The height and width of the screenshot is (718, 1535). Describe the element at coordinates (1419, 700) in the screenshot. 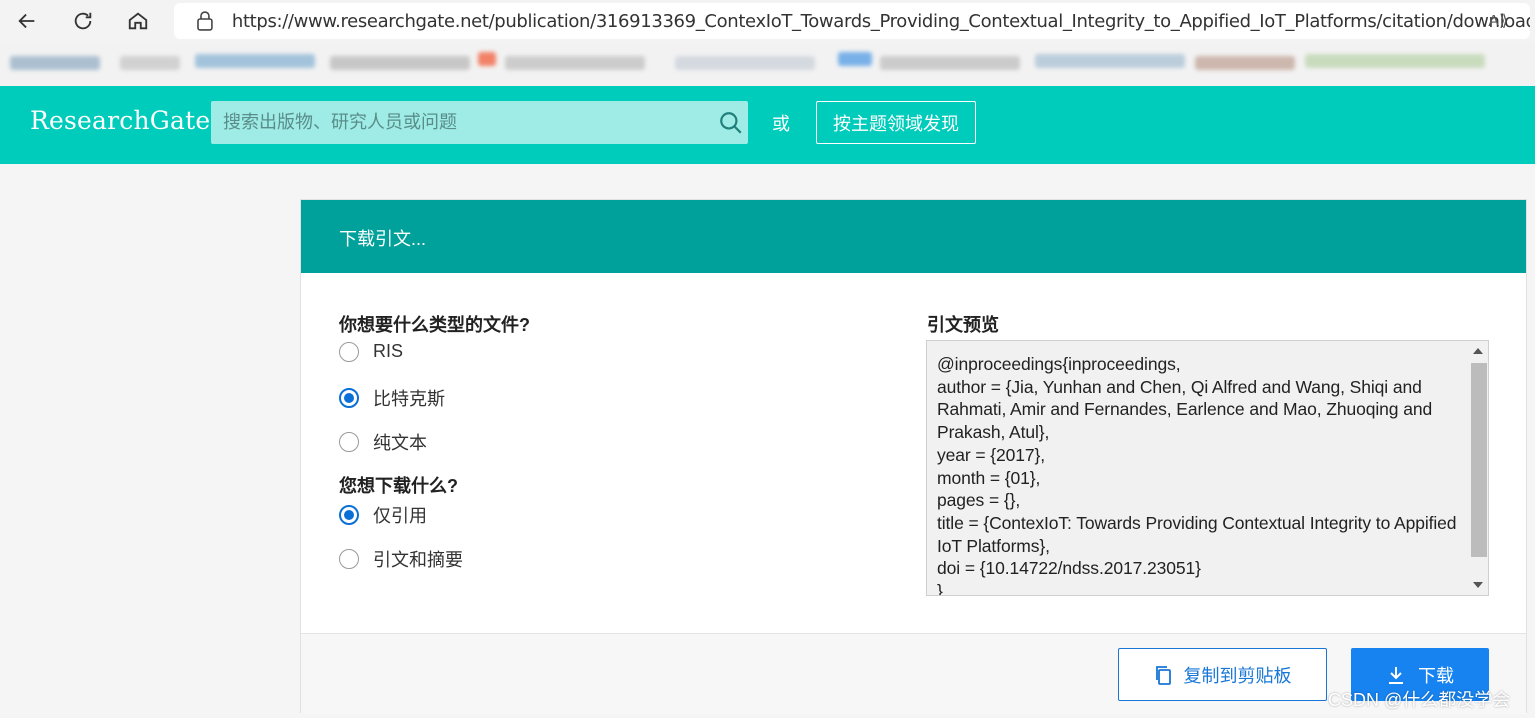

I see `csdn-watermark: CSDN @什么都没学会` at that location.